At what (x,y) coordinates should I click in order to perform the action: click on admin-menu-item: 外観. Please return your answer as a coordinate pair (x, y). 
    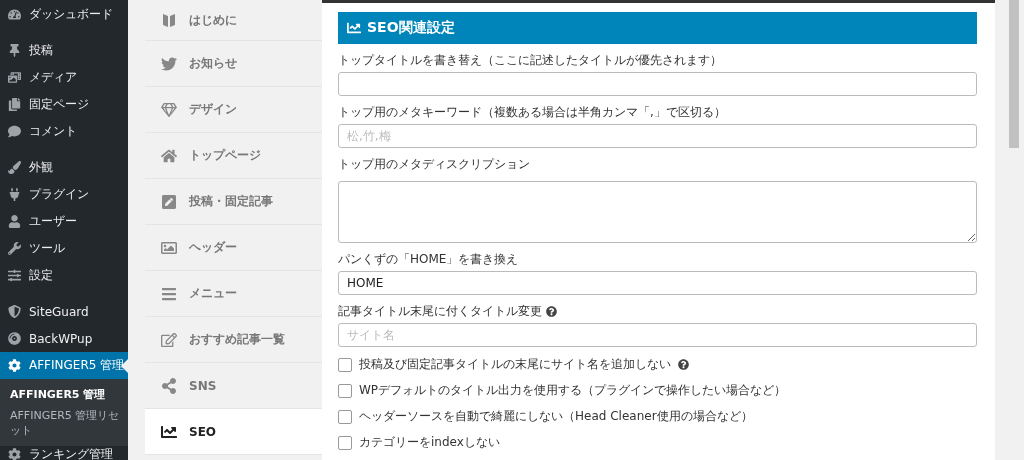
    Looking at the image, I should click on (64, 167).